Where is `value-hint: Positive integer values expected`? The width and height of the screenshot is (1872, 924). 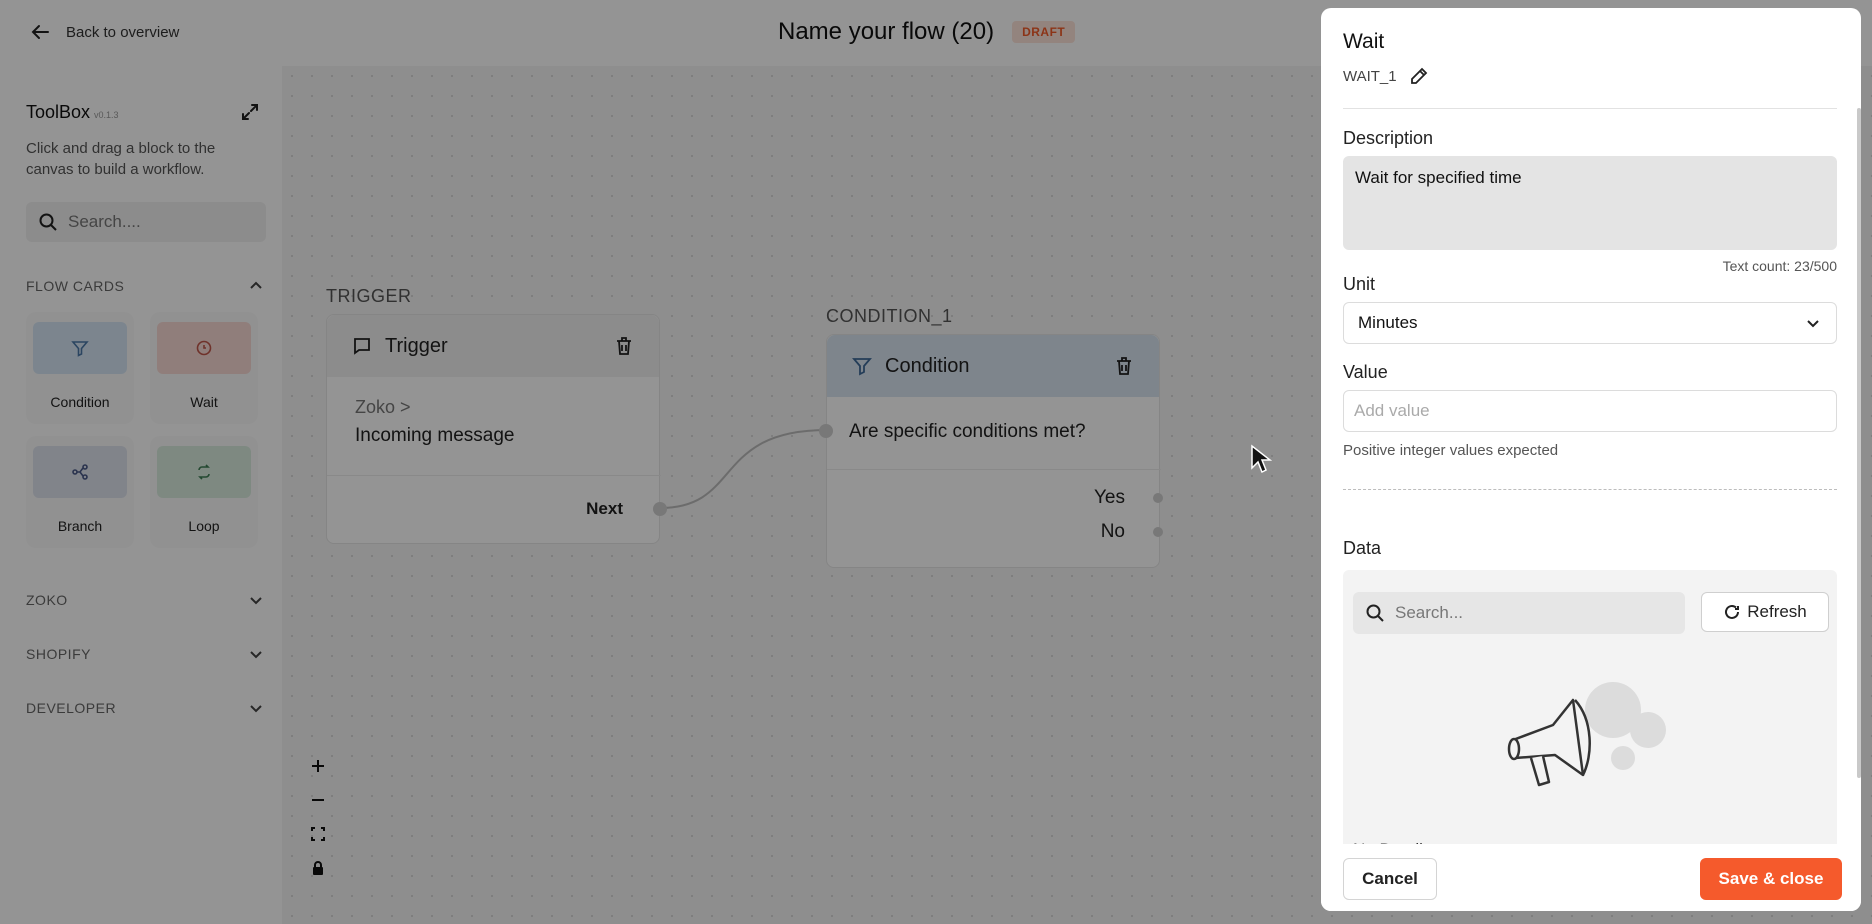
value-hint: Positive integer values expected is located at coordinates (1451, 450).